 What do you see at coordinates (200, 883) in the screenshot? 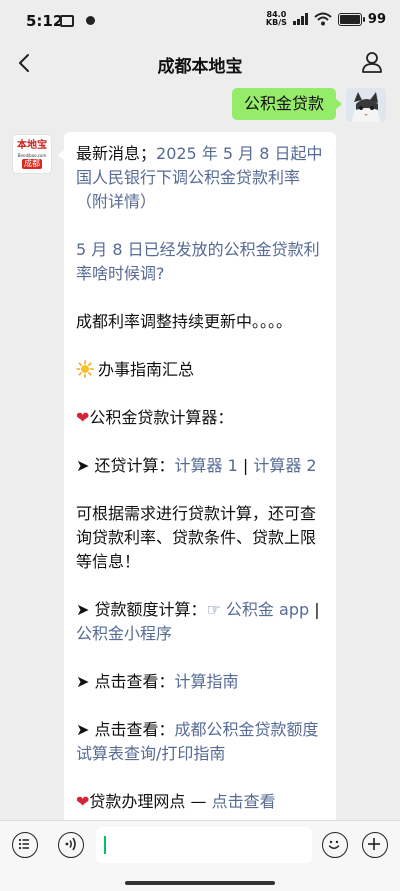
I see `home-indicator` at bounding box center [200, 883].